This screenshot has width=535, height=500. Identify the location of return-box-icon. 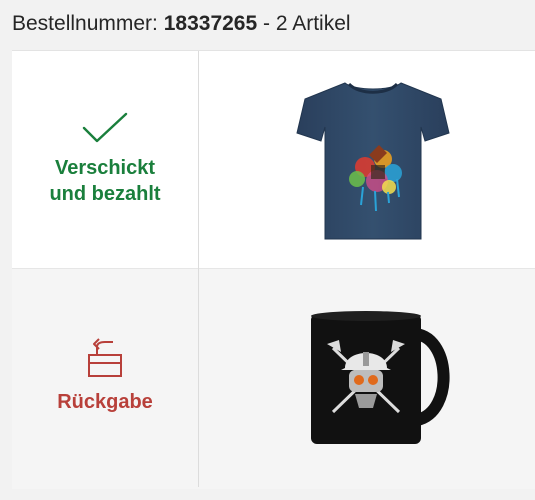
(105, 357).